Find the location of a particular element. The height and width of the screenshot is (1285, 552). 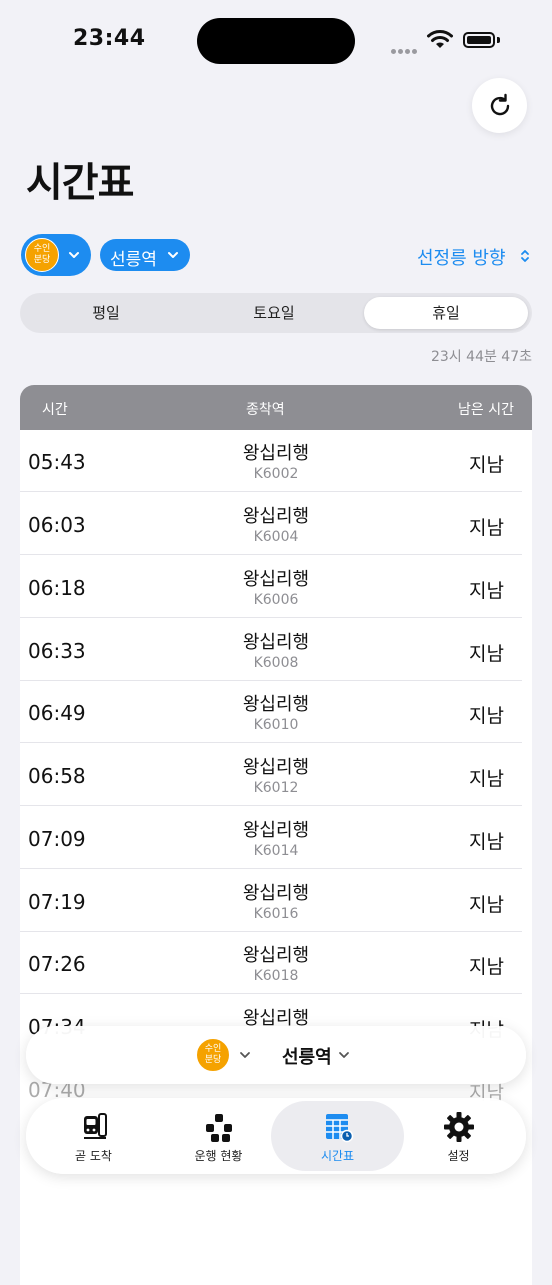

tab-label: 운행 현황 is located at coordinates (218, 1156).